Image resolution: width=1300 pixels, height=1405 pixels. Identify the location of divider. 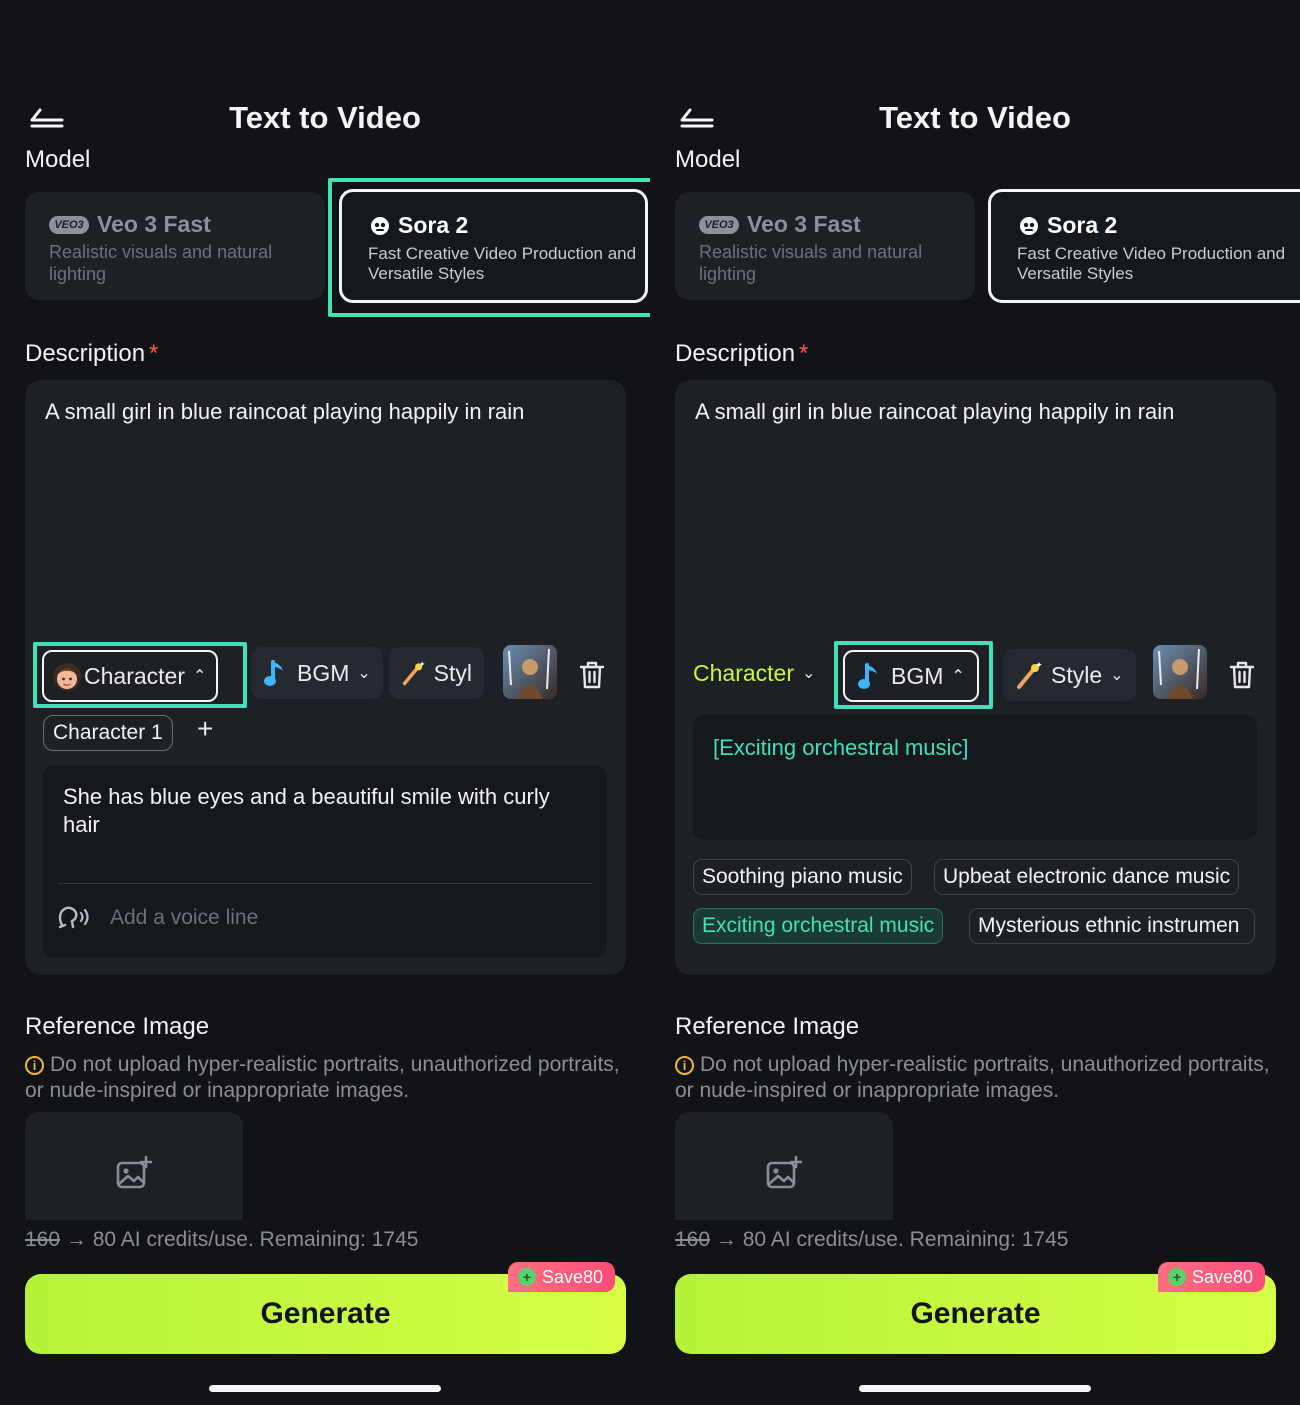
(325, 883).